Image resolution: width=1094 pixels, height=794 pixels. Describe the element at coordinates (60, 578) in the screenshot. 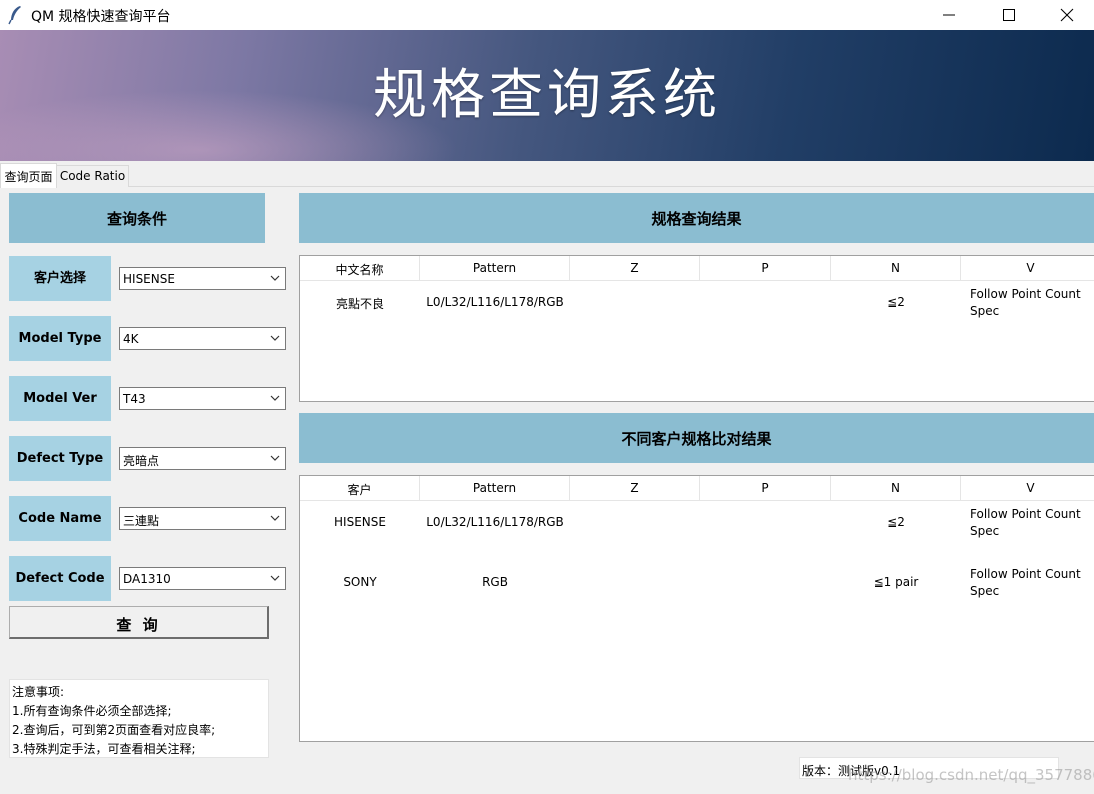

I see `defect-code-label: Defect Code` at that location.